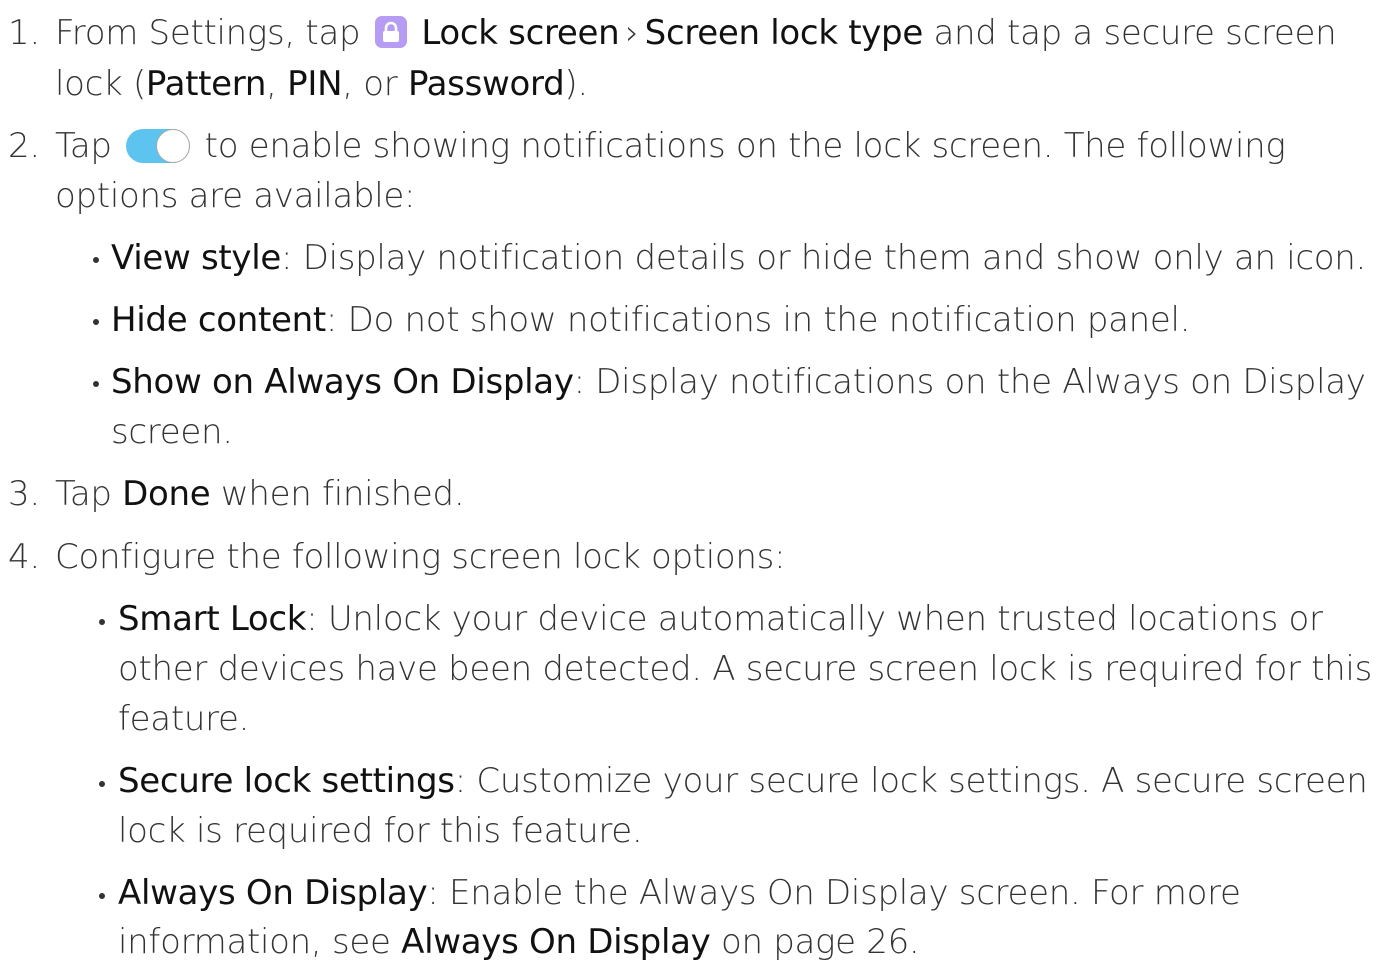  Describe the element at coordinates (196, 258) in the screenshot. I see `view-style-term: View style` at that location.